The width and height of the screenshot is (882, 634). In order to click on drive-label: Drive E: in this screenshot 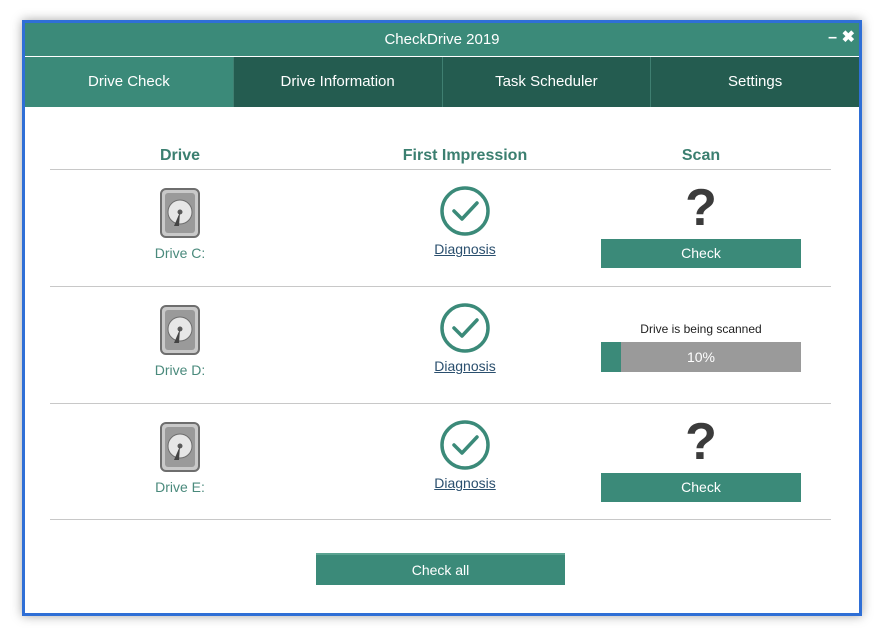, I will do `click(180, 487)`.